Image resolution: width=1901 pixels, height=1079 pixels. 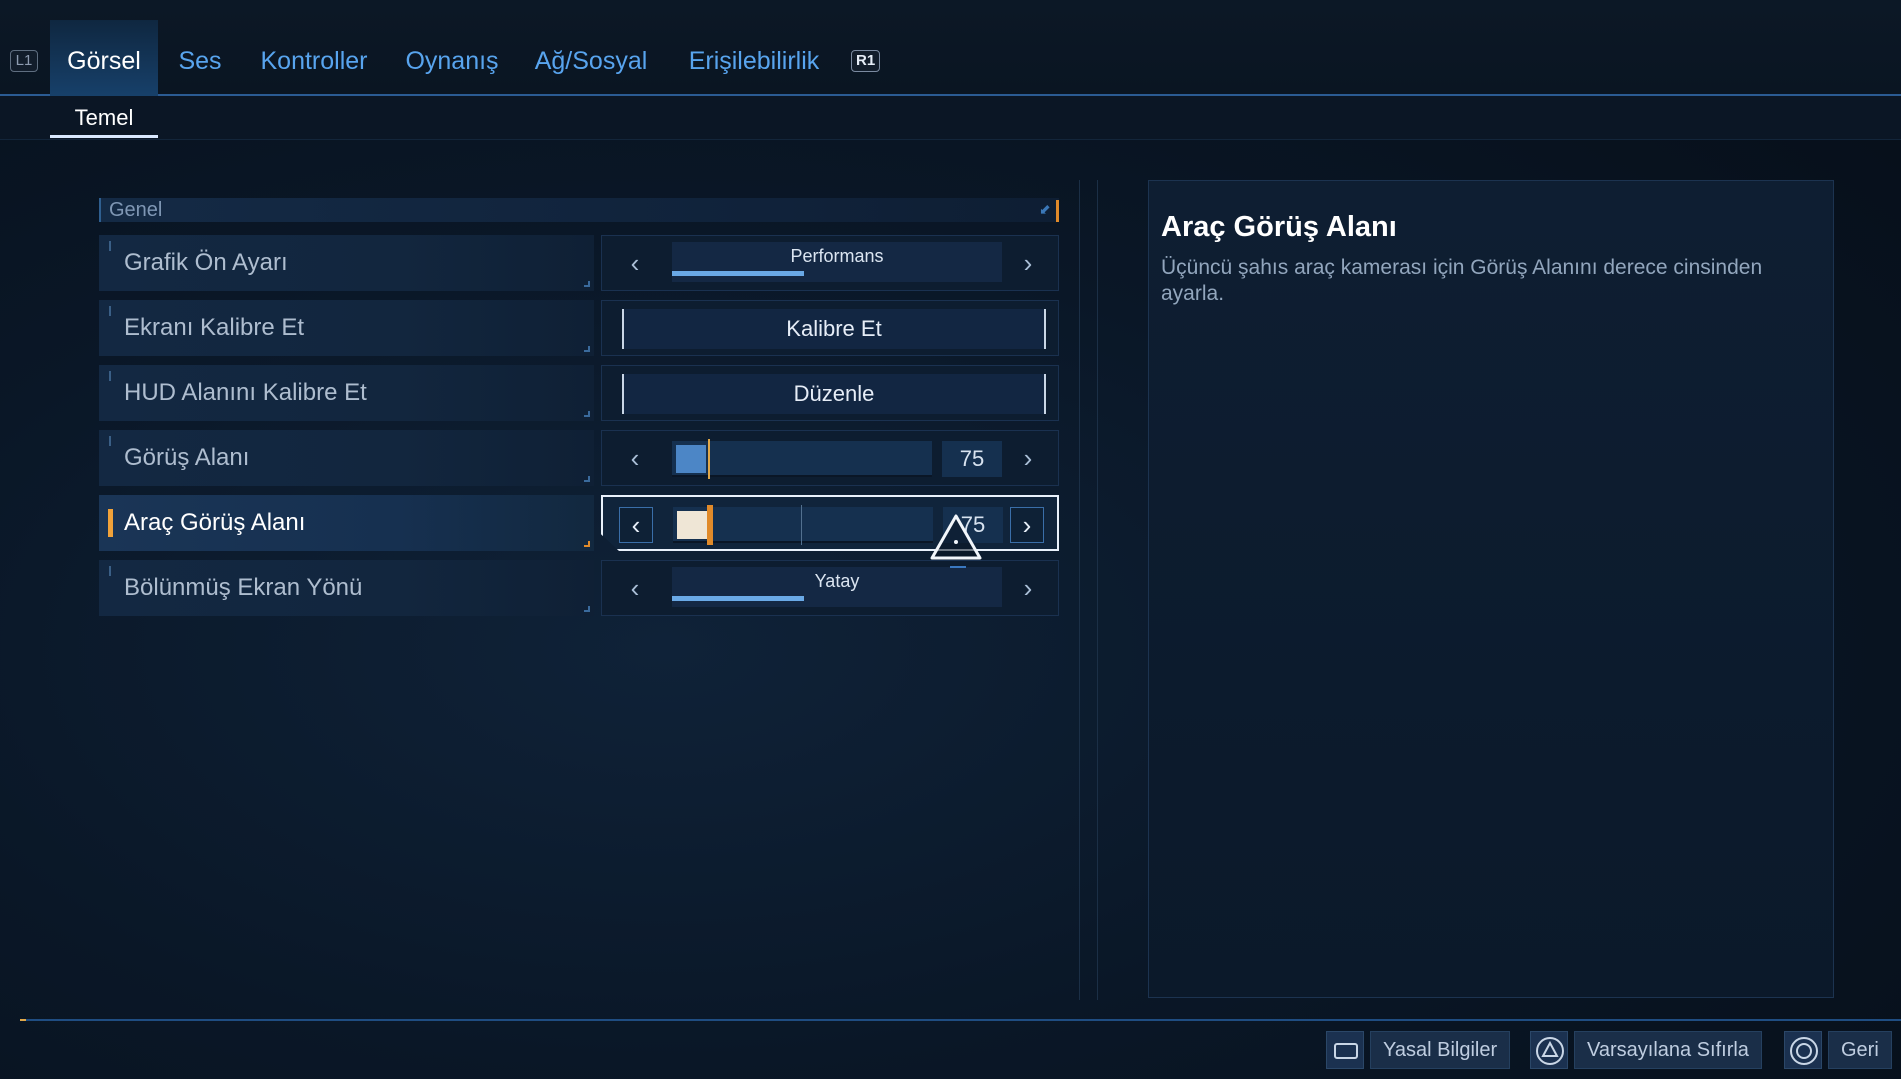 What do you see at coordinates (136, 210) in the screenshot?
I see `section-title: Genel` at bounding box center [136, 210].